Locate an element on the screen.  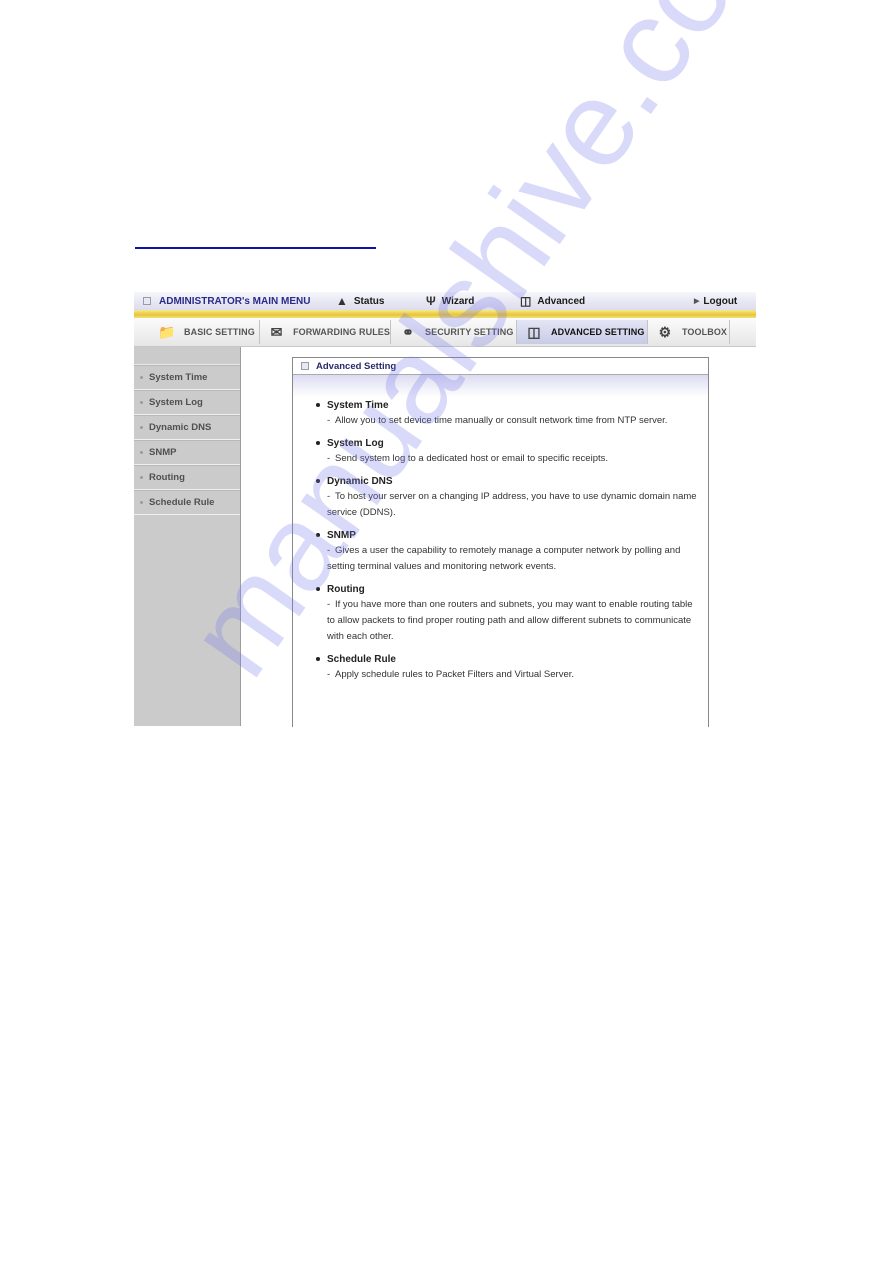
sidebar-item-schedule-rule: Schedule Rule is located at coordinates (187, 502).